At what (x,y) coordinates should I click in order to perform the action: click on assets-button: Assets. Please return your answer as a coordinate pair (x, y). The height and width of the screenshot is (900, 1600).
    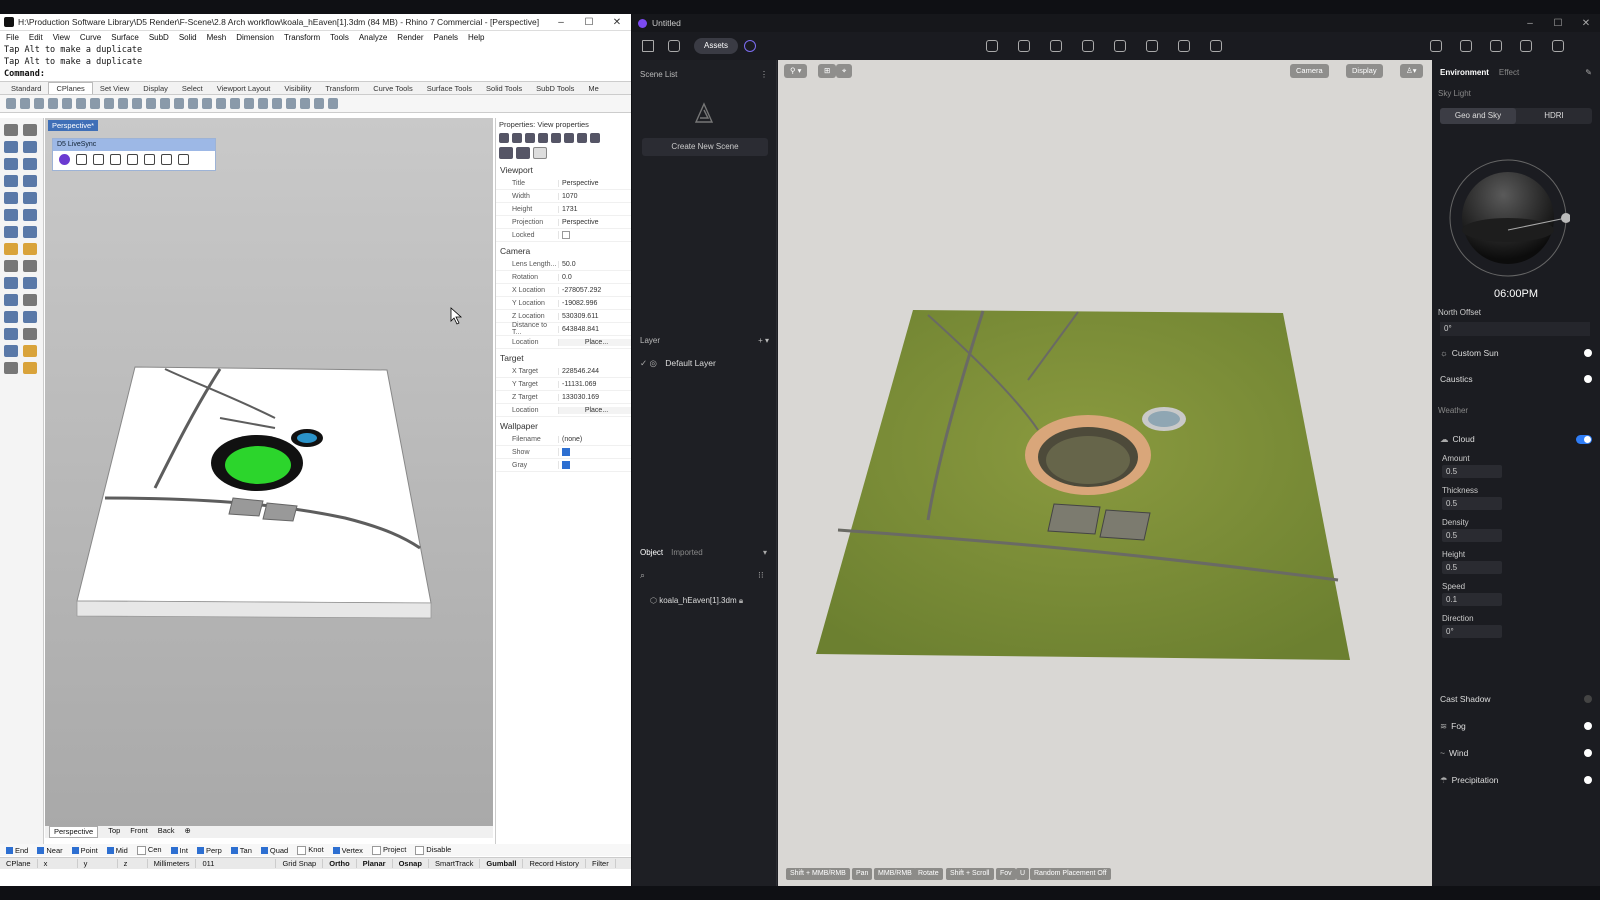
    Looking at the image, I should click on (716, 46).